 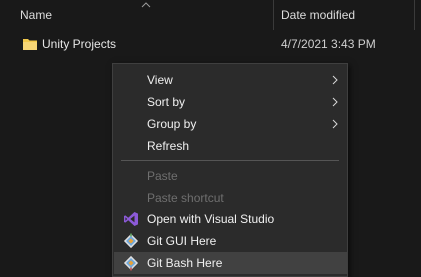 What do you see at coordinates (131, 241) in the screenshot?
I see `git-gui-icon` at bounding box center [131, 241].